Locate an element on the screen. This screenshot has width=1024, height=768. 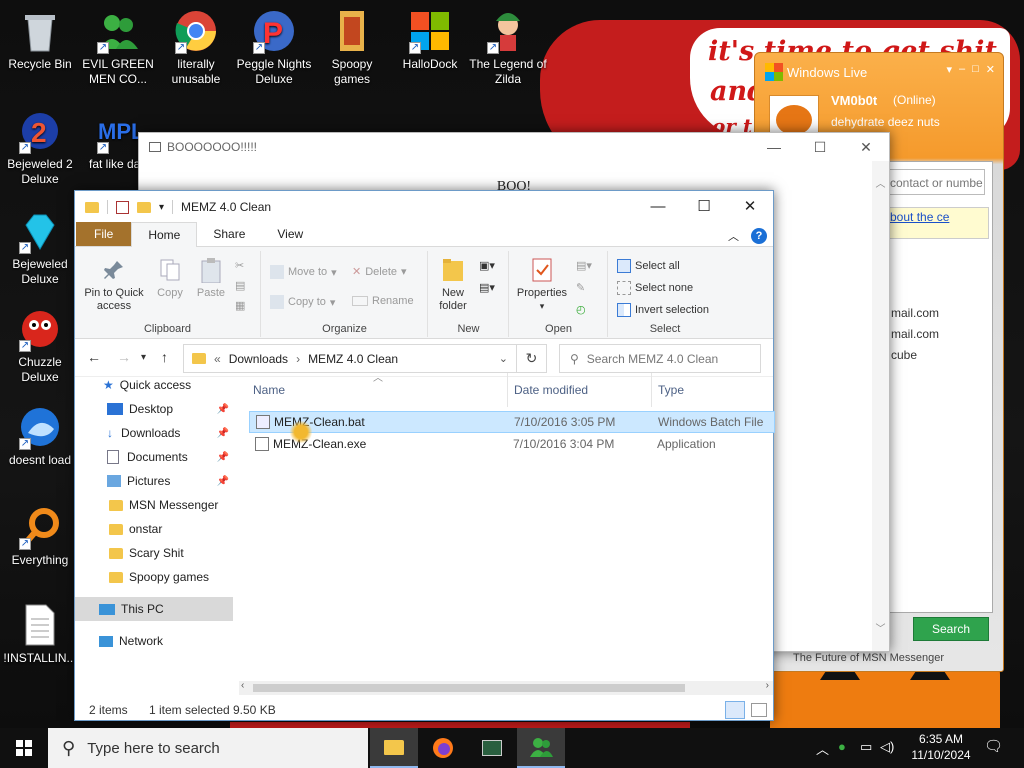
large-icons-view-icon is located at coordinates (759, 710).